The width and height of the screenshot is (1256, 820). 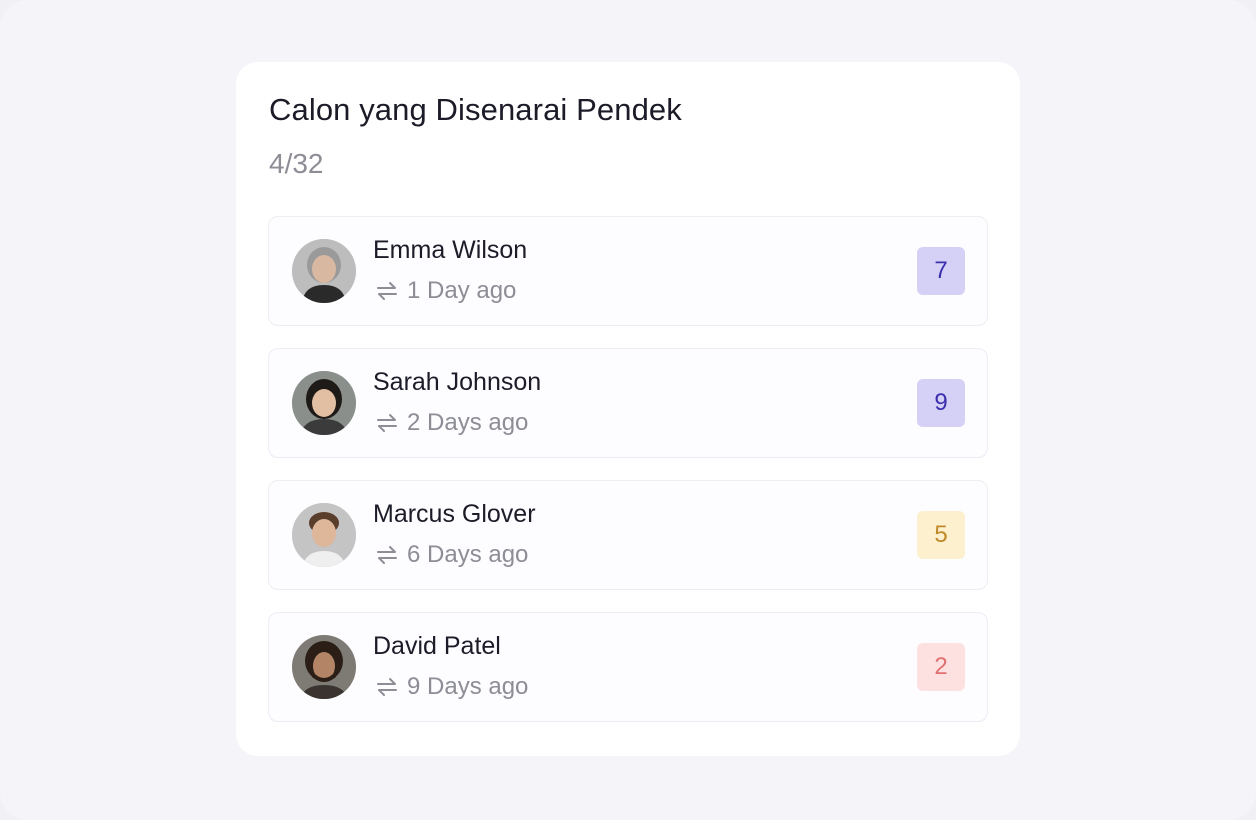 What do you see at coordinates (450, 250) in the screenshot?
I see `candidate-name: Emma Wilson` at bounding box center [450, 250].